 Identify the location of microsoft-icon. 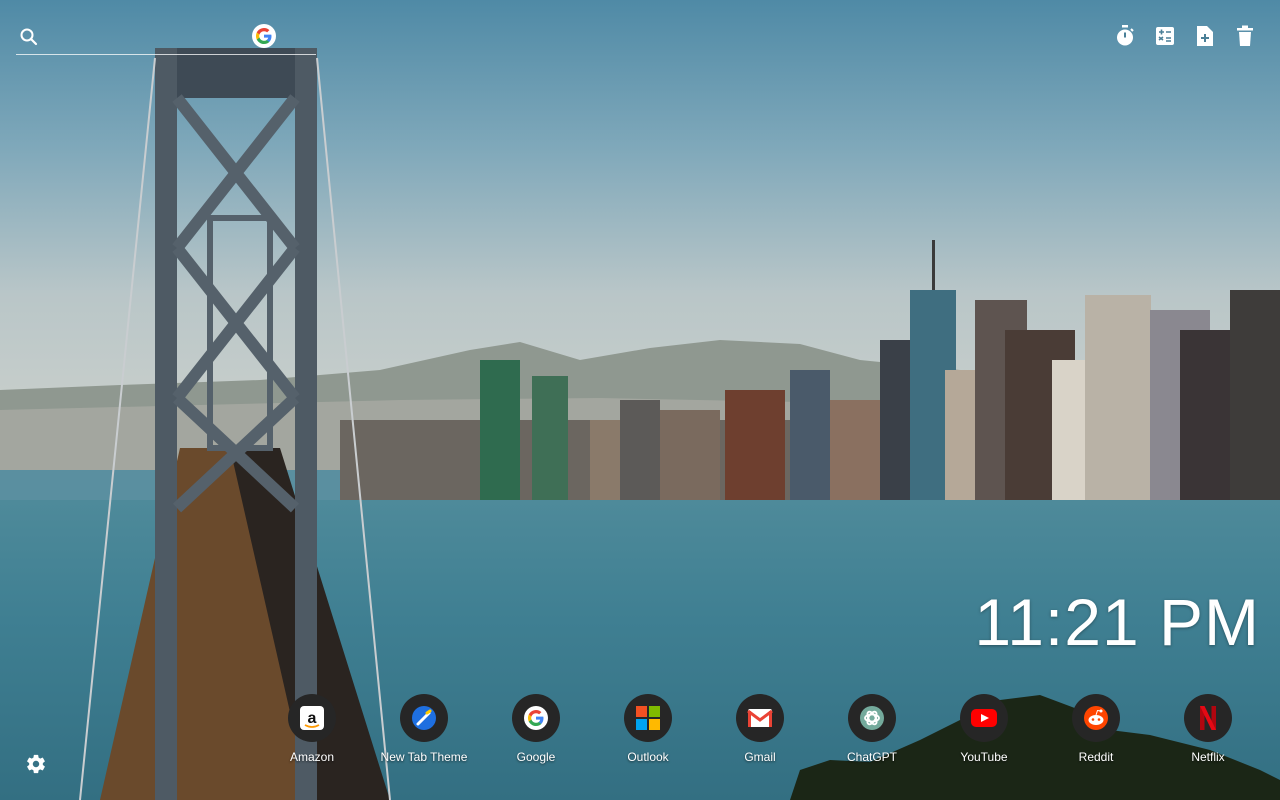
(648, 718).